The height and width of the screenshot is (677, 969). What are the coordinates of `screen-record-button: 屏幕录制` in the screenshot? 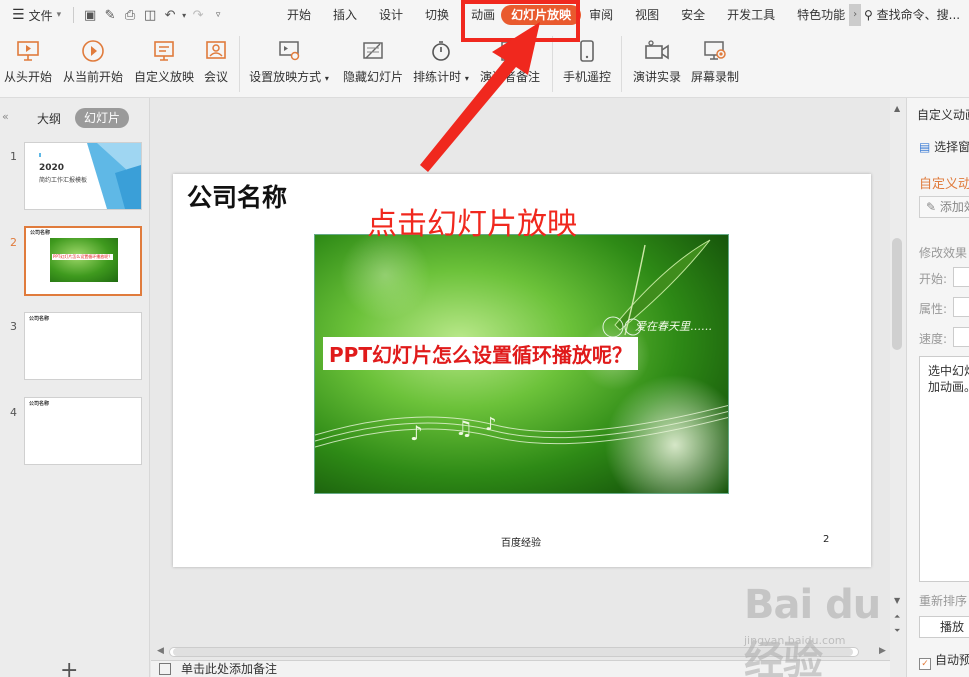 It's located at (715, 64).